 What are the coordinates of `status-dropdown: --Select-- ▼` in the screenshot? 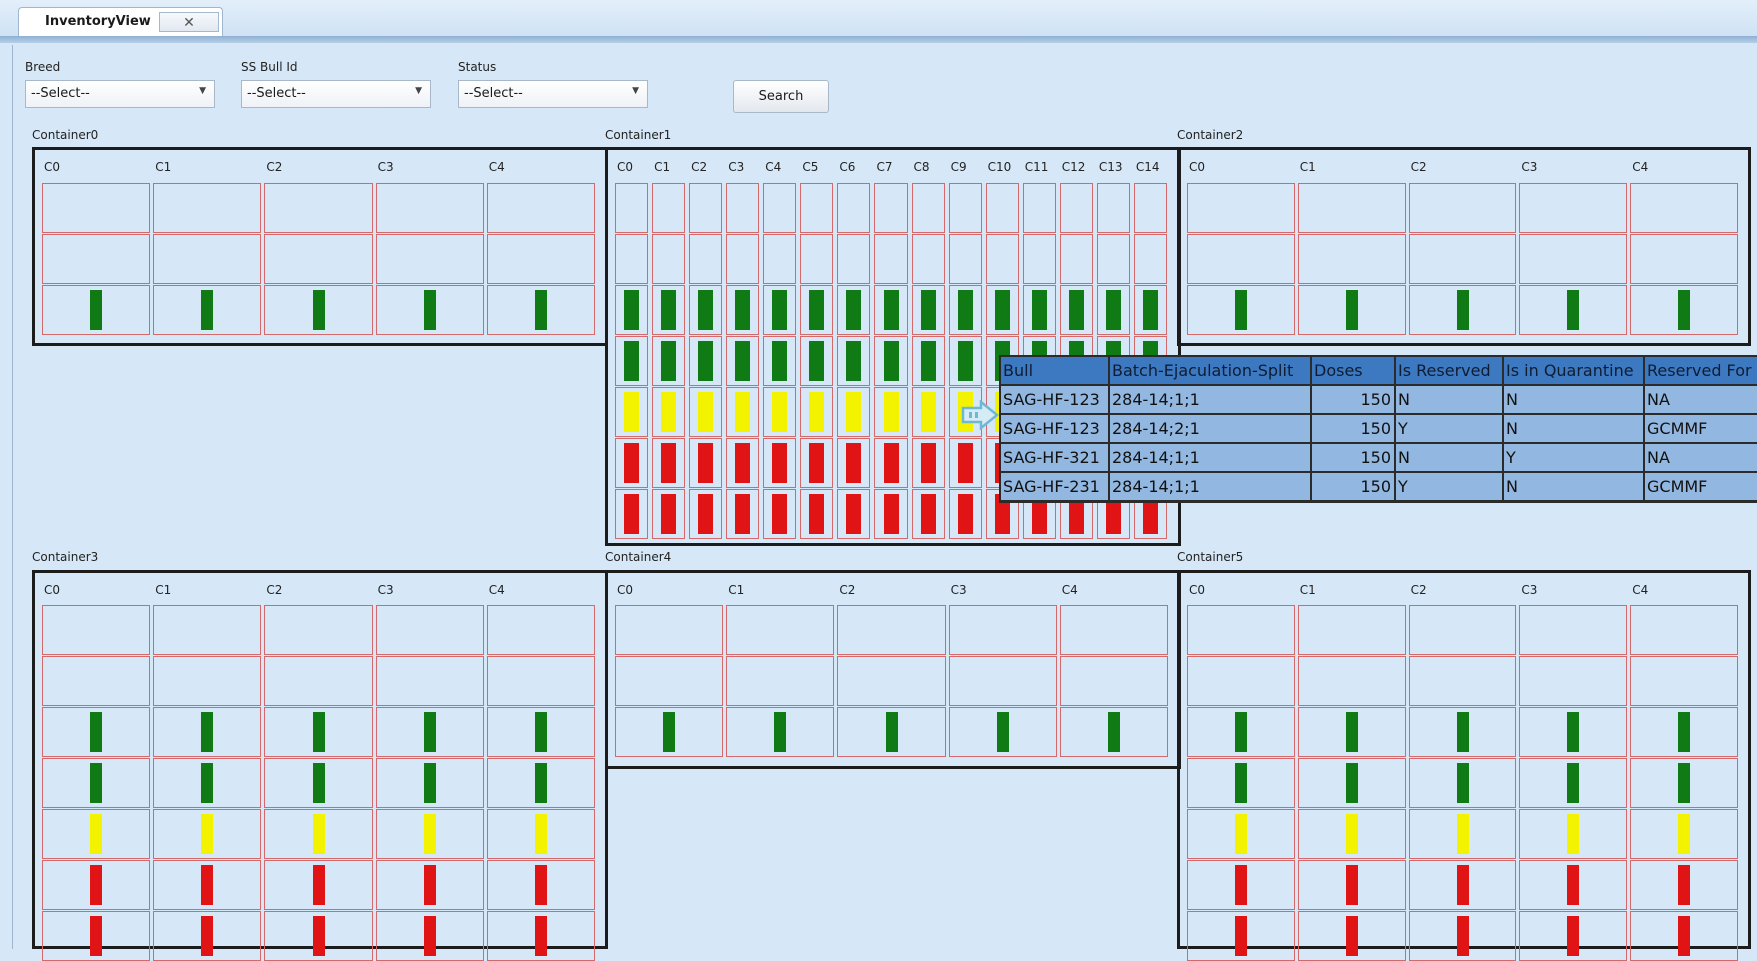 It's located at (553, 94).